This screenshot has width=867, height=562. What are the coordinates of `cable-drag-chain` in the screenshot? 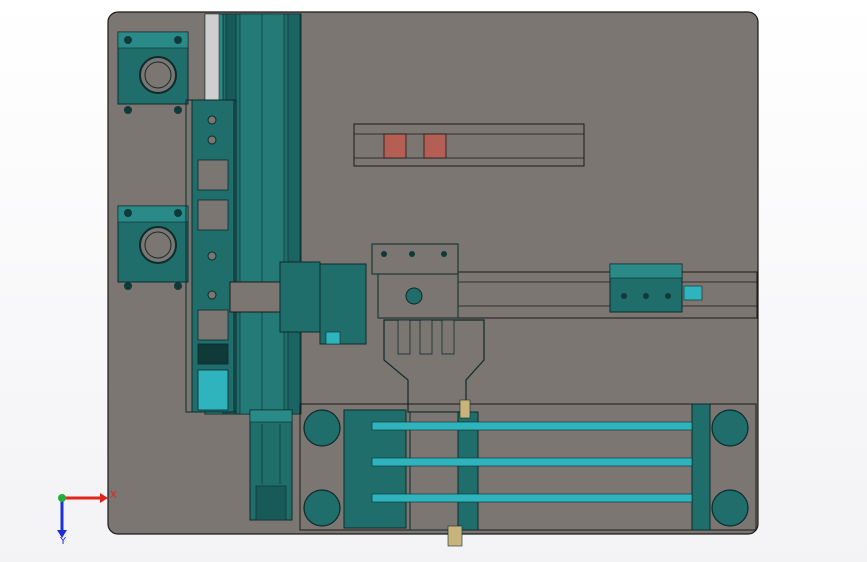 It's located at (211, 256).